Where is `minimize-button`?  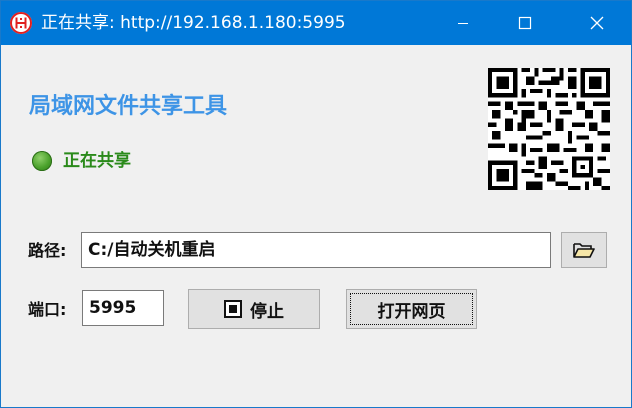
minimize-button is located at coordinates (463, 23).